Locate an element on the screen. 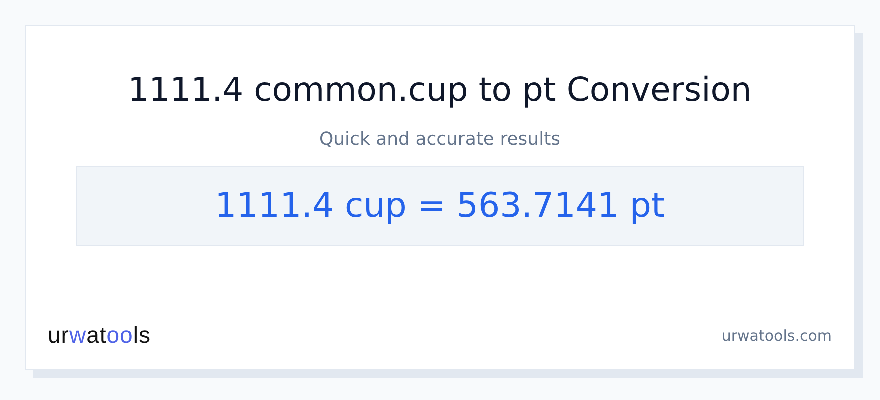 This screenshot has width=880, height=400. site-url: urwatools.com is located at coordinates (777, 335).